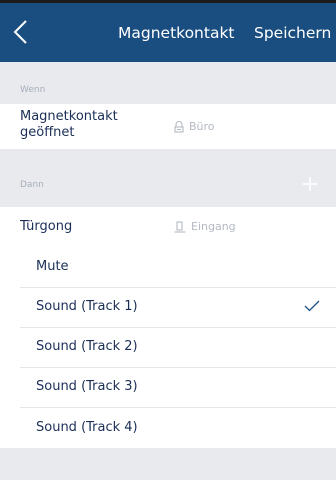 The height and width of the screenshot is (480, 336). What do you see at coordinates (168, 227) in the screenshot?
I see `action-row: Türgong Eingang` at bounding box center [168, 227].